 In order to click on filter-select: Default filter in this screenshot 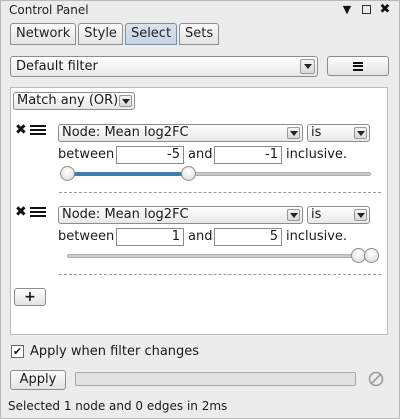, I will do `click(164, 66)`.